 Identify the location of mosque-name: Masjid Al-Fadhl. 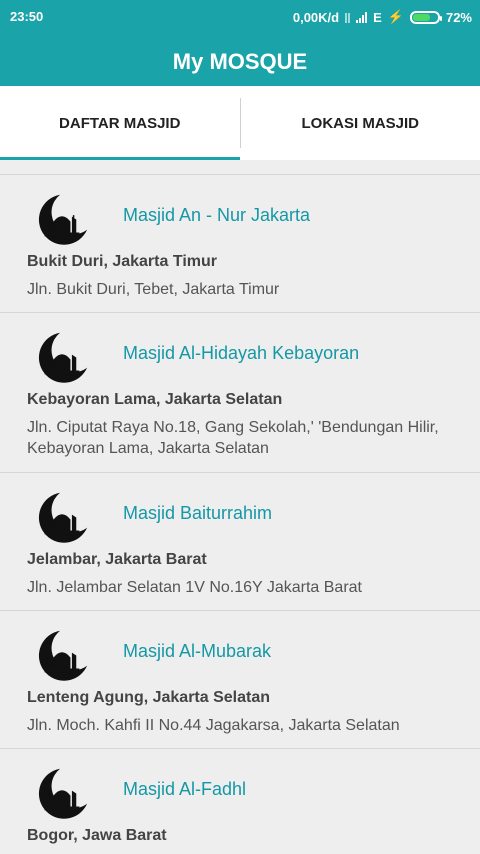
(185, 789).